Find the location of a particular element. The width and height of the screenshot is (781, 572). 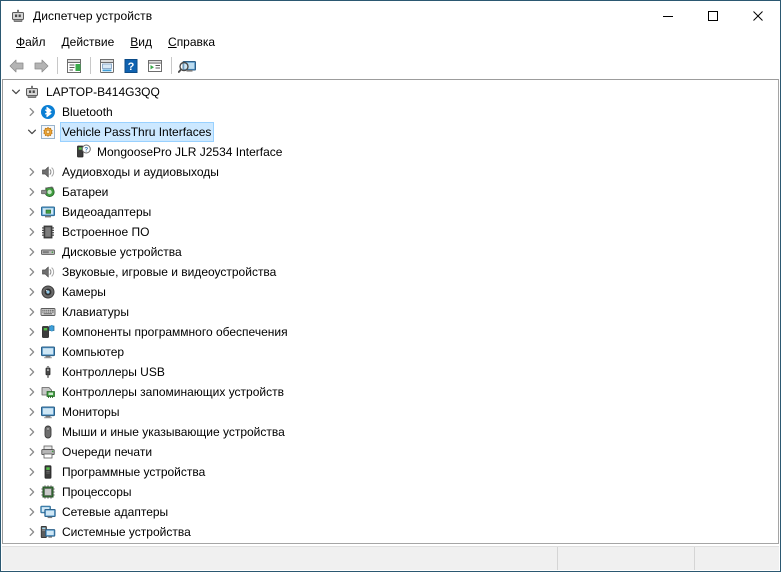

scan-computer-icon is located at coordinates (187, 66).